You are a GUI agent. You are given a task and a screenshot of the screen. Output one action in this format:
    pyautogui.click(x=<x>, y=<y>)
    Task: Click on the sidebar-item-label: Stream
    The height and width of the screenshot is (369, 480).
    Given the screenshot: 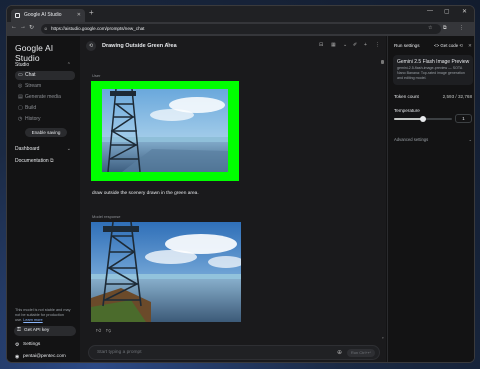 What is the action you would take?
    pyautogui.click(x=33, y=86)
    